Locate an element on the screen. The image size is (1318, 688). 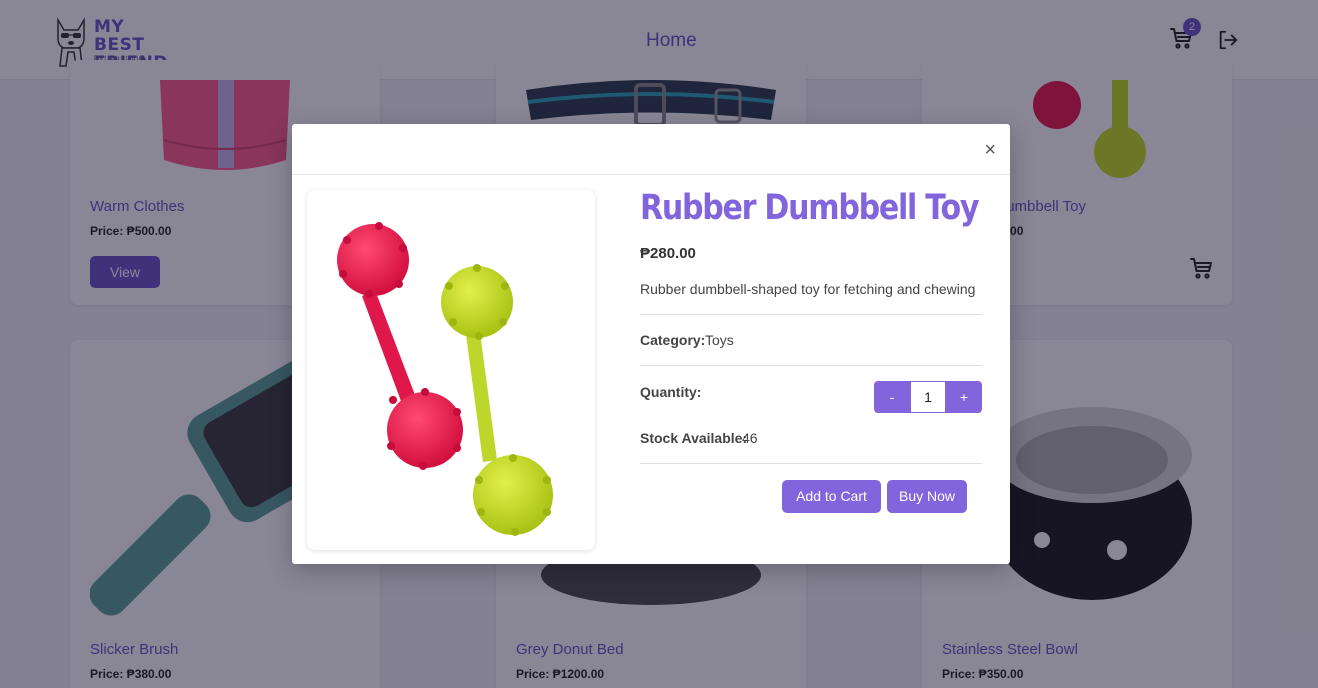
buy-now-button: Buy Now is located at coordinates (927, 496).